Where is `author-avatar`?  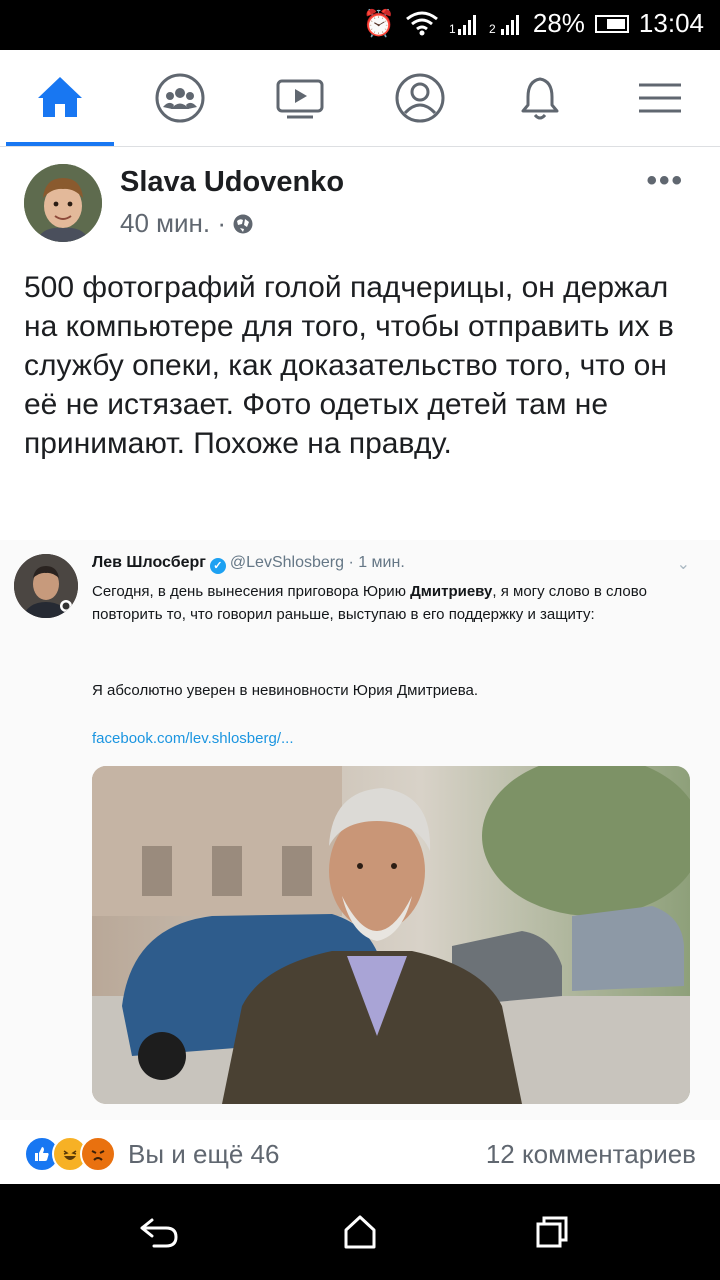 author-avatar is located at coordinates (63, 203).